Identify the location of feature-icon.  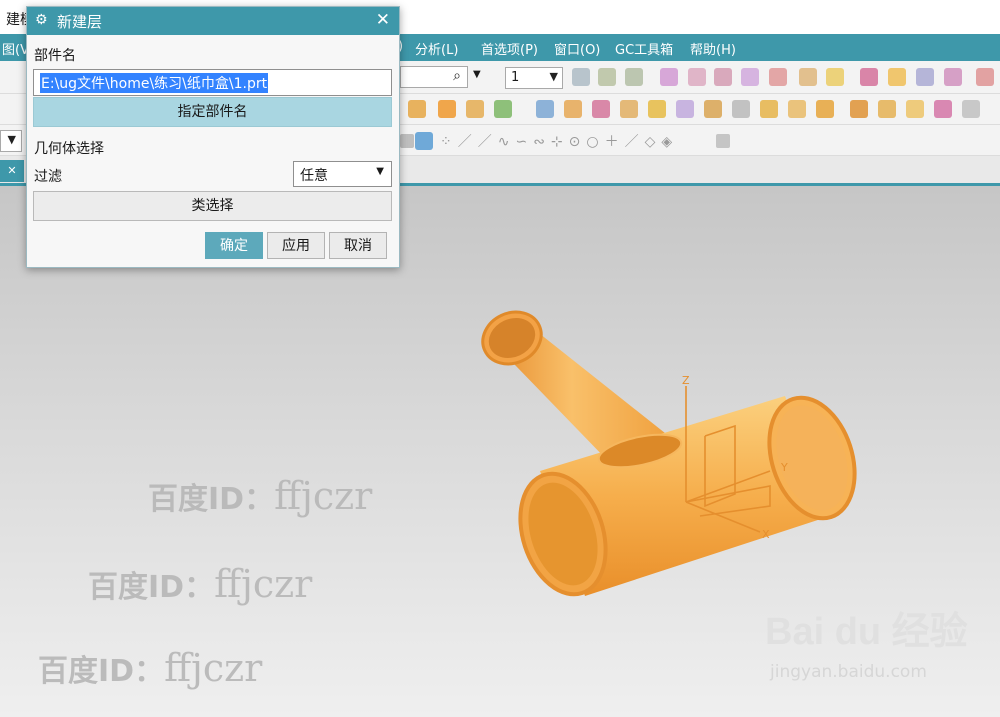
(417, 109).